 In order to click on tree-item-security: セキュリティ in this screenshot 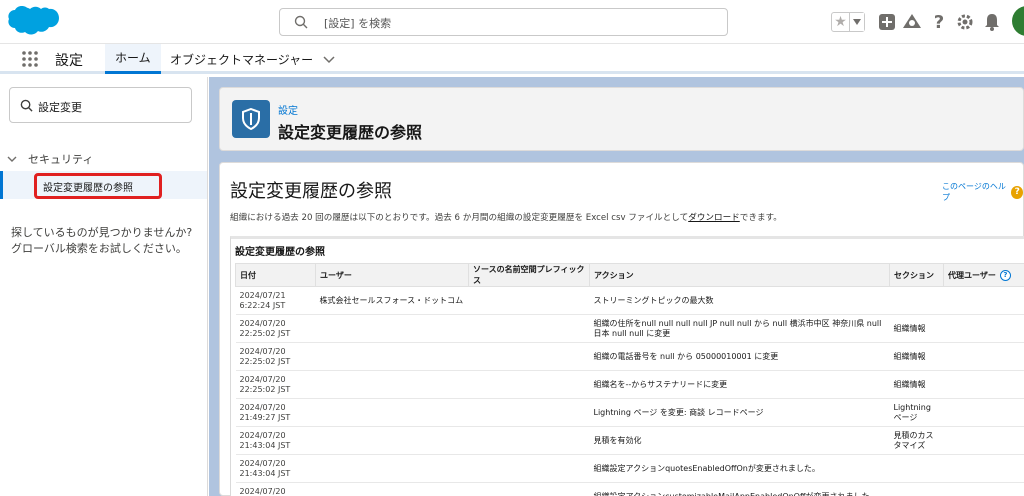, I will do `click(49, 159)`.